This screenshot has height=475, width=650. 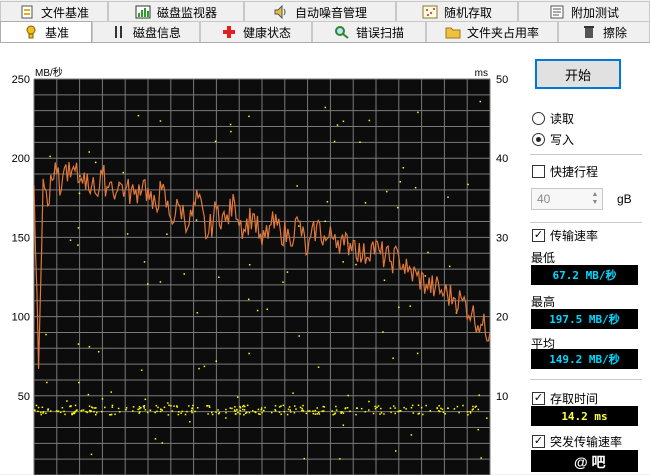 I want to click on y-tick-label-right: 10, so click(x=502, y=397).